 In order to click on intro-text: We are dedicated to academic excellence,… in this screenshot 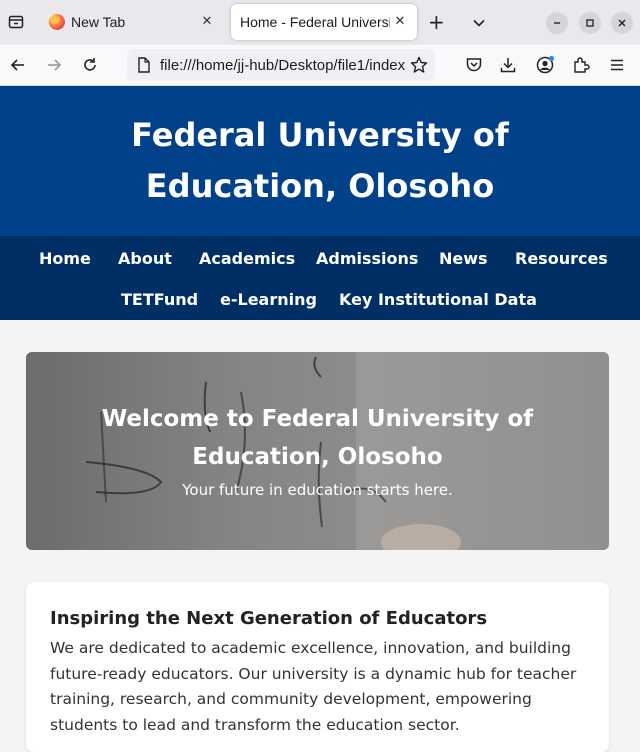, I will do `click(313, 686)`.